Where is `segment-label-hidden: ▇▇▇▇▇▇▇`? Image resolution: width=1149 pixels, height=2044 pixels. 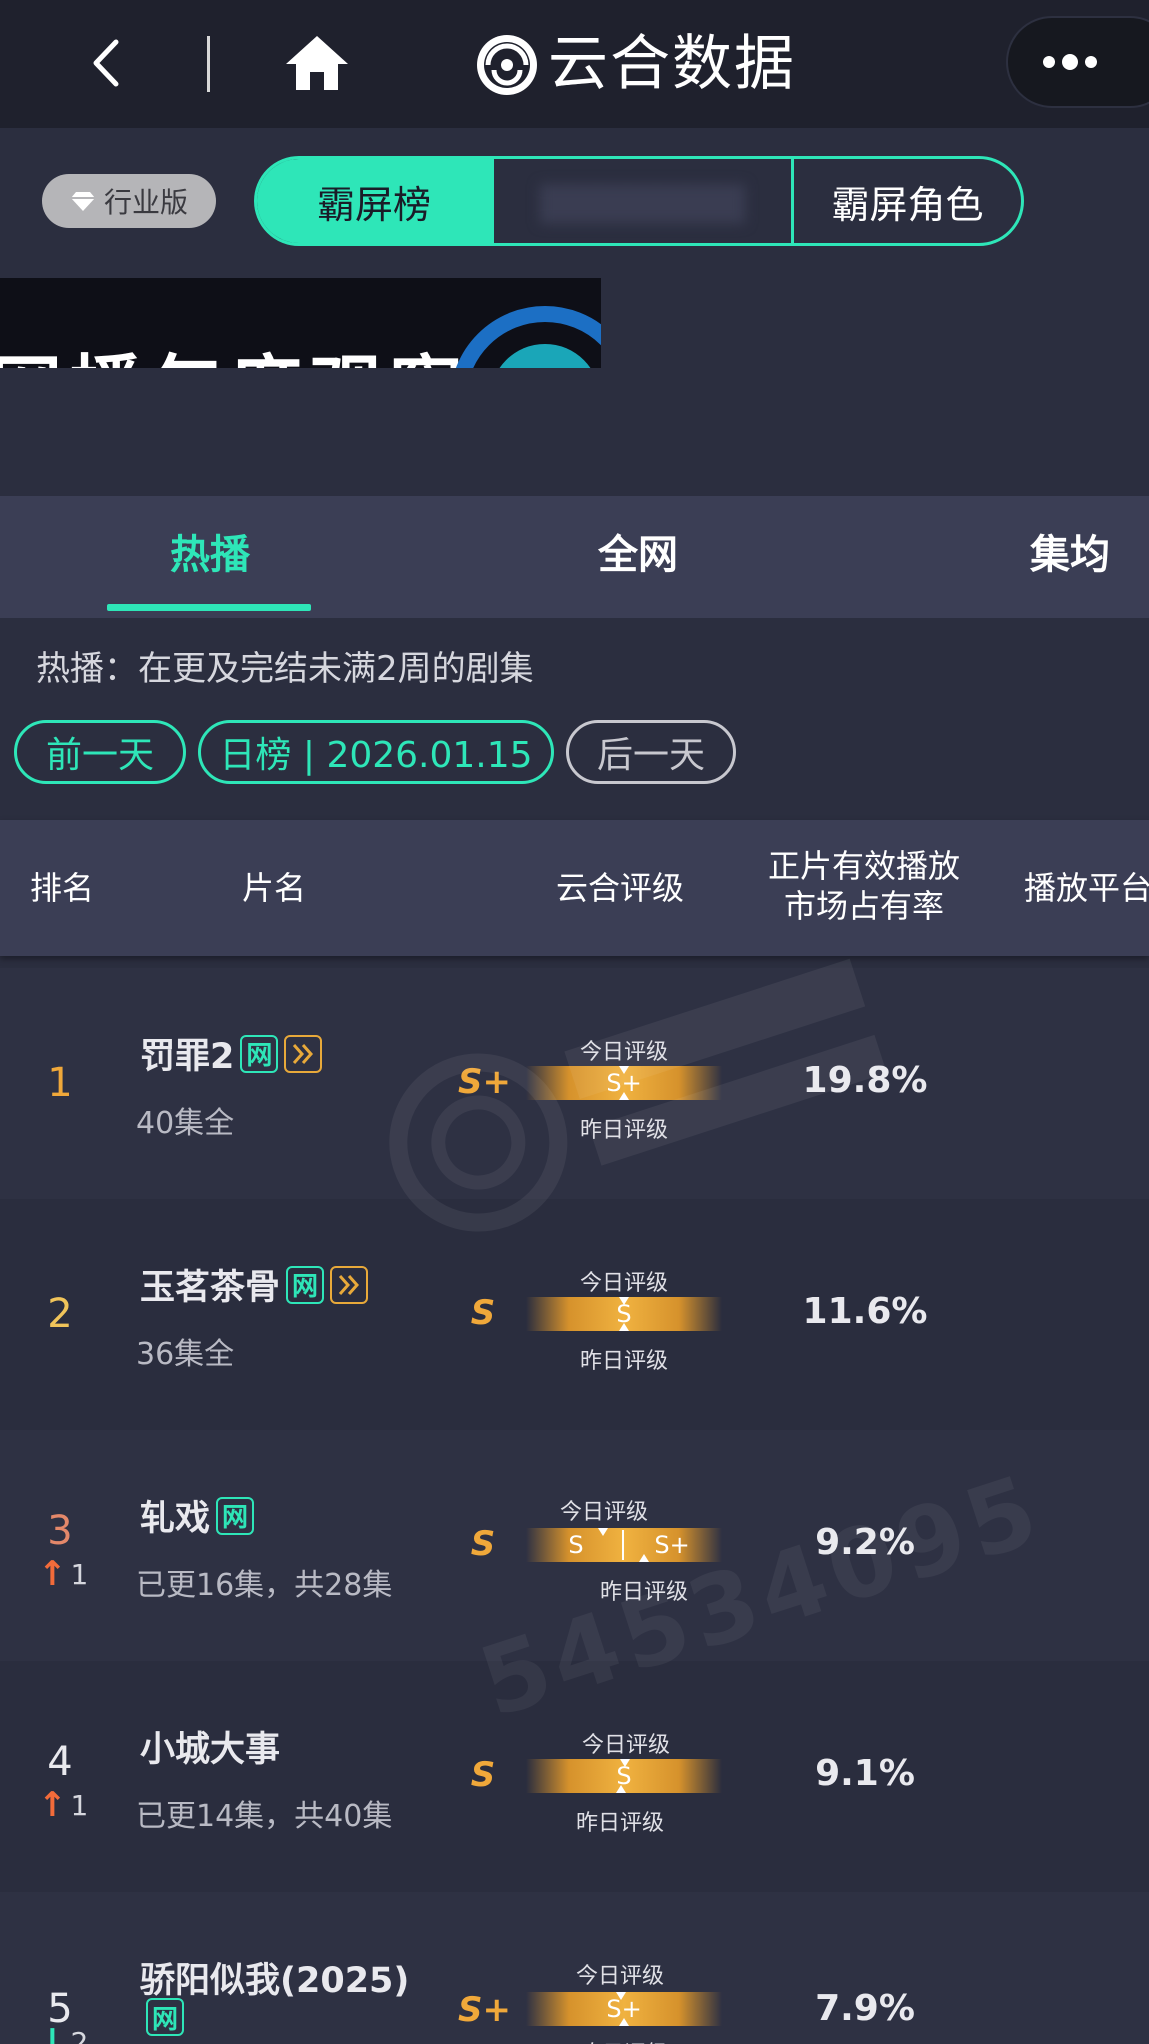 segment-label-hidden: ▇▇▇▇▇▇▇ is located at coordinates (642, 201).